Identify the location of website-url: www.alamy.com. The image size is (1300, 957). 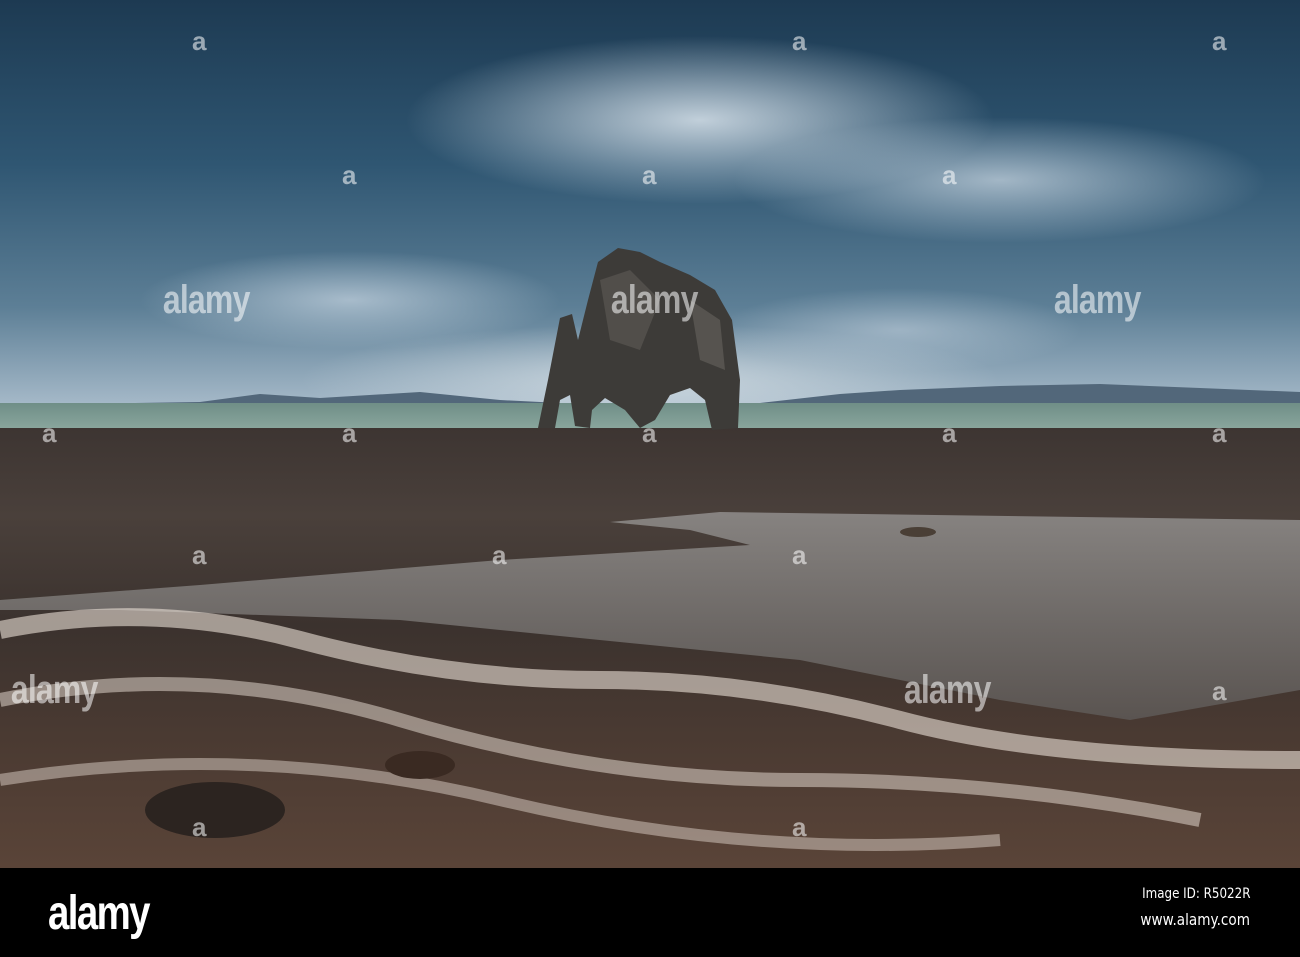
(1195, 919).